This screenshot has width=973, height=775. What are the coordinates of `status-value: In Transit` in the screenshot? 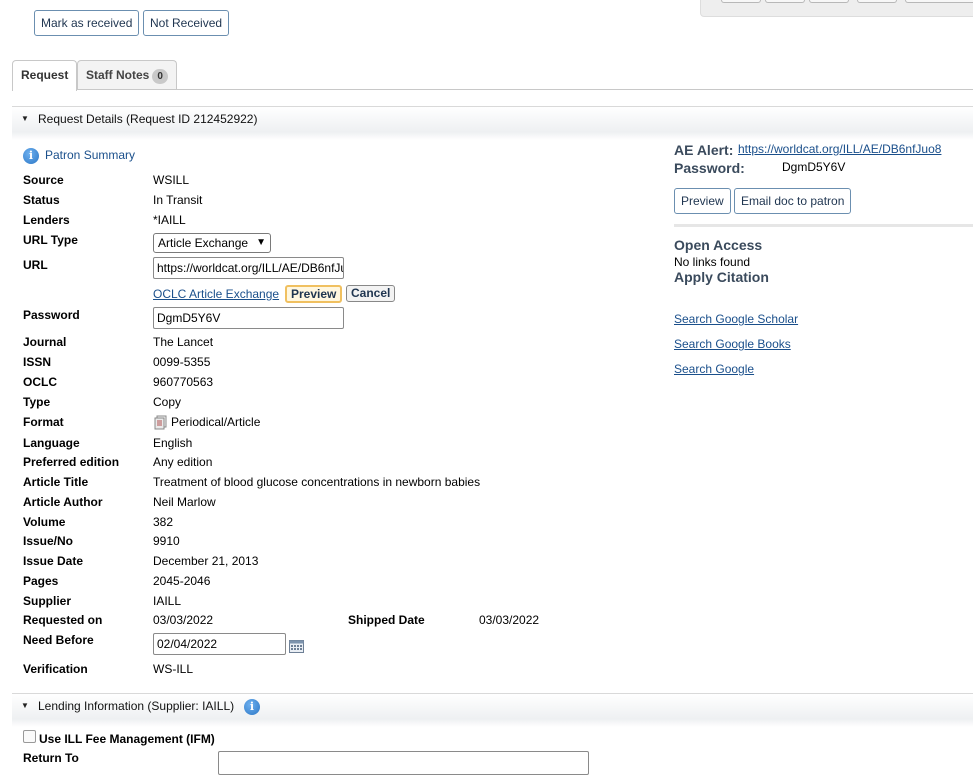 It's located at (178, 200).